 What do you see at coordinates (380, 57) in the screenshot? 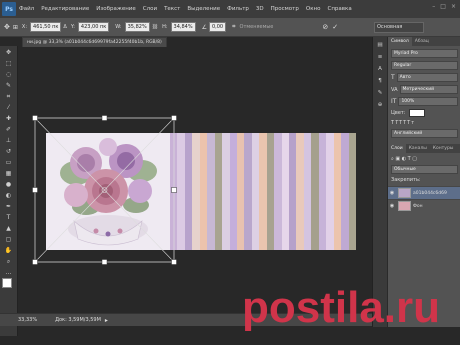
I see `properties-panel-icon: ≡` at bounding box center [380, 57].